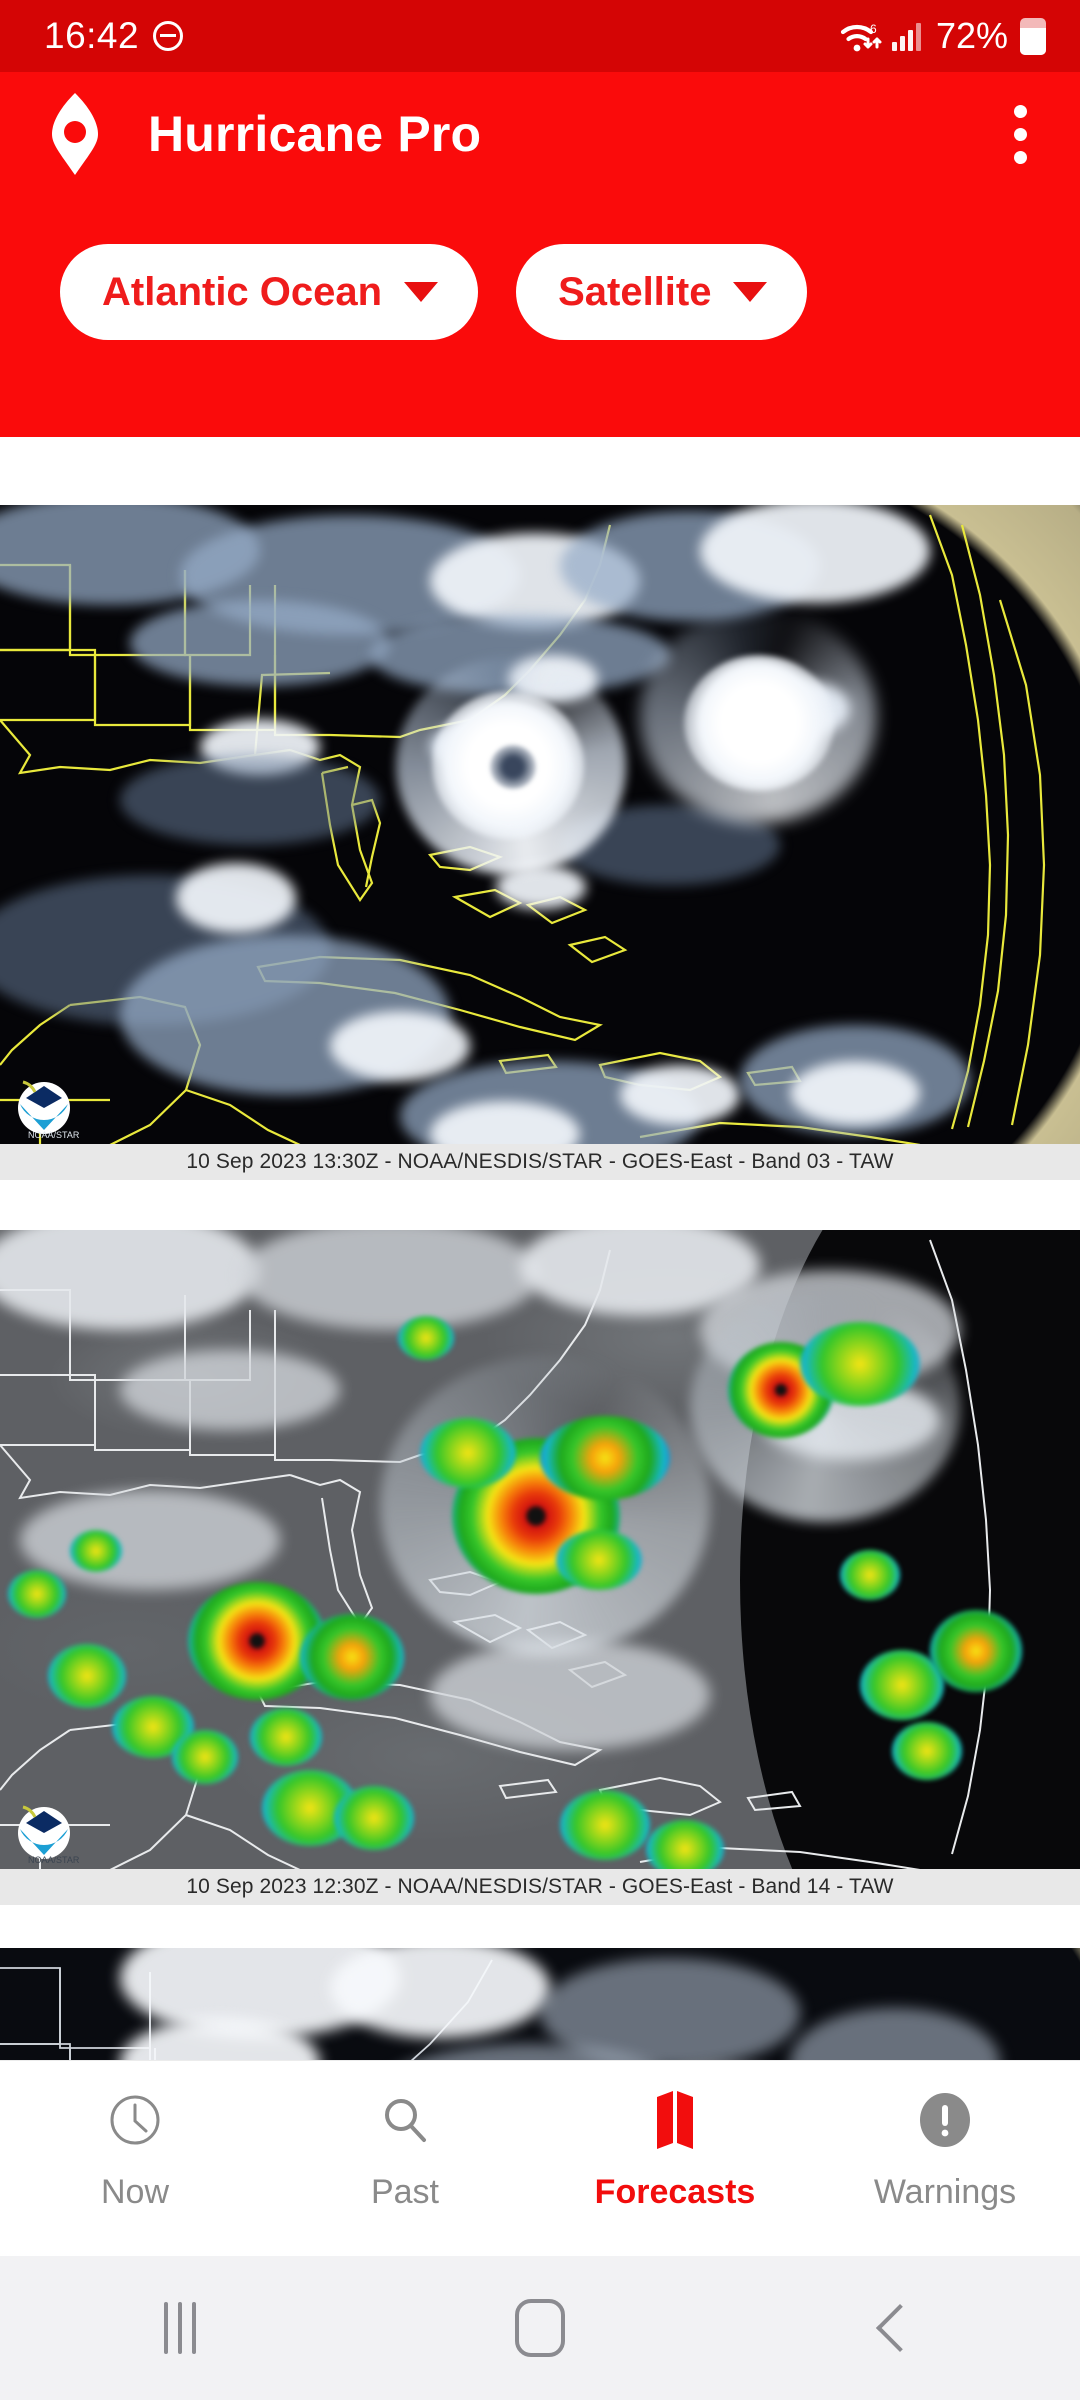  Describe the element at coordinates (242, 291) in the screenshot. I see `ocean-basin-label: Atlantic Ocean` at that location.